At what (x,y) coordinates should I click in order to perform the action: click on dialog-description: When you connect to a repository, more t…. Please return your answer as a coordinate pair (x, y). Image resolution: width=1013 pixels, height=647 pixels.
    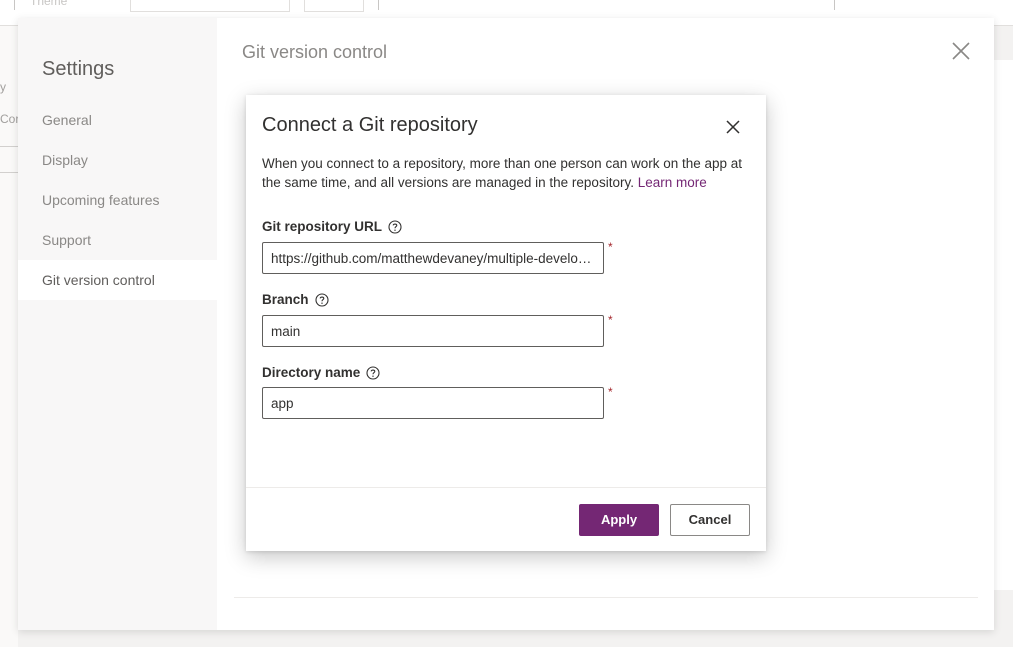
    Looking at the image, I should click on (508, 173).